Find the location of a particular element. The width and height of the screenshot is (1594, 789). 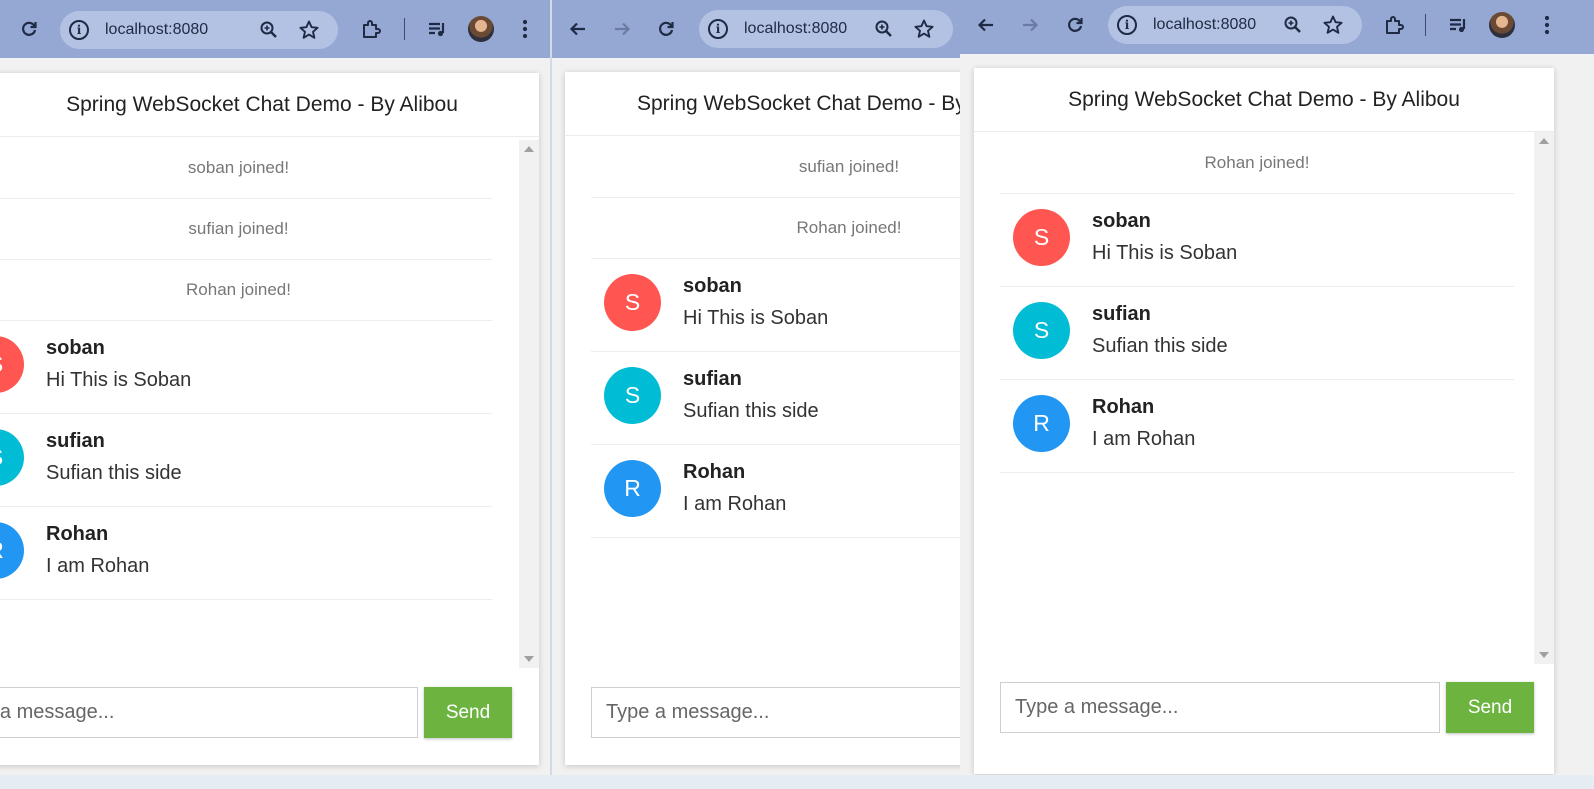

chat-message: S soban Hi This is Soban is located at coordinates (246, 367).